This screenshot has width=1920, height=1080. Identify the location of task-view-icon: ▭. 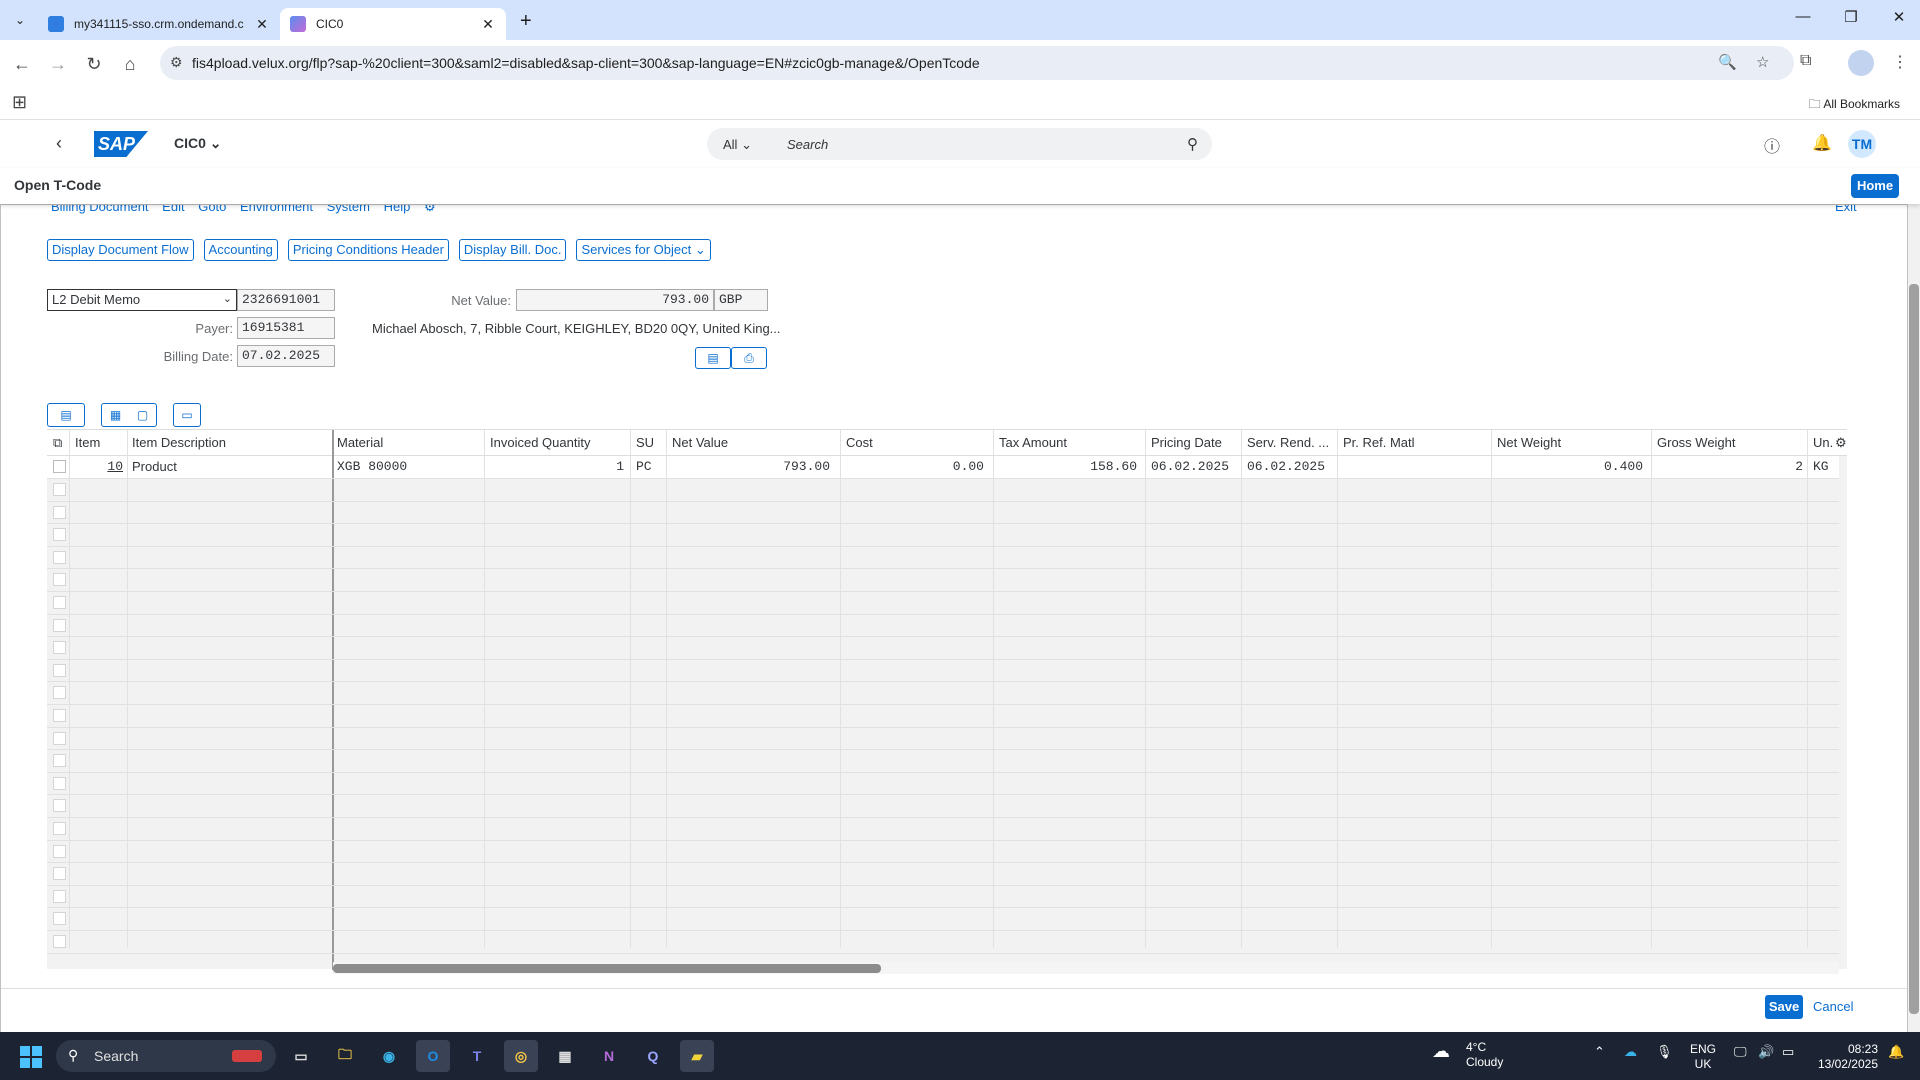
(301, 1056).